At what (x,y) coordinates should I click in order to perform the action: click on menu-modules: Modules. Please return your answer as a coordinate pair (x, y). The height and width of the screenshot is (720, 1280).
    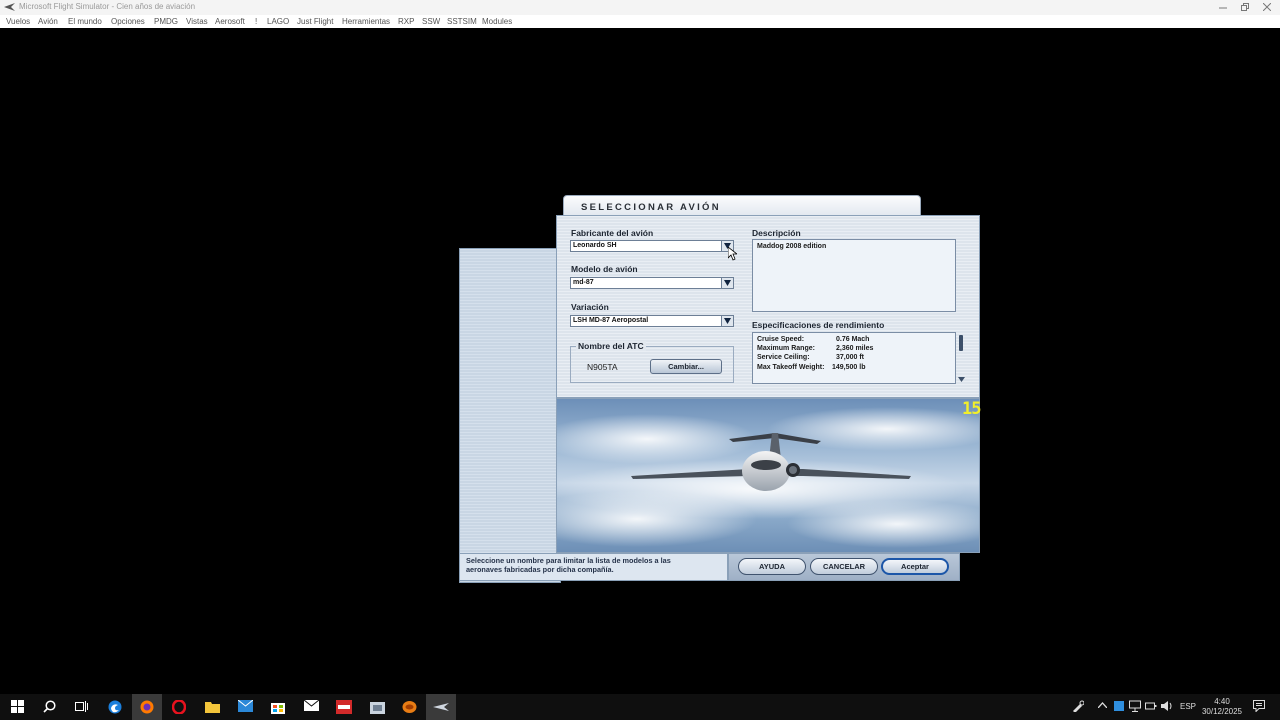
    Looking at the image, I should click on (497, 21).